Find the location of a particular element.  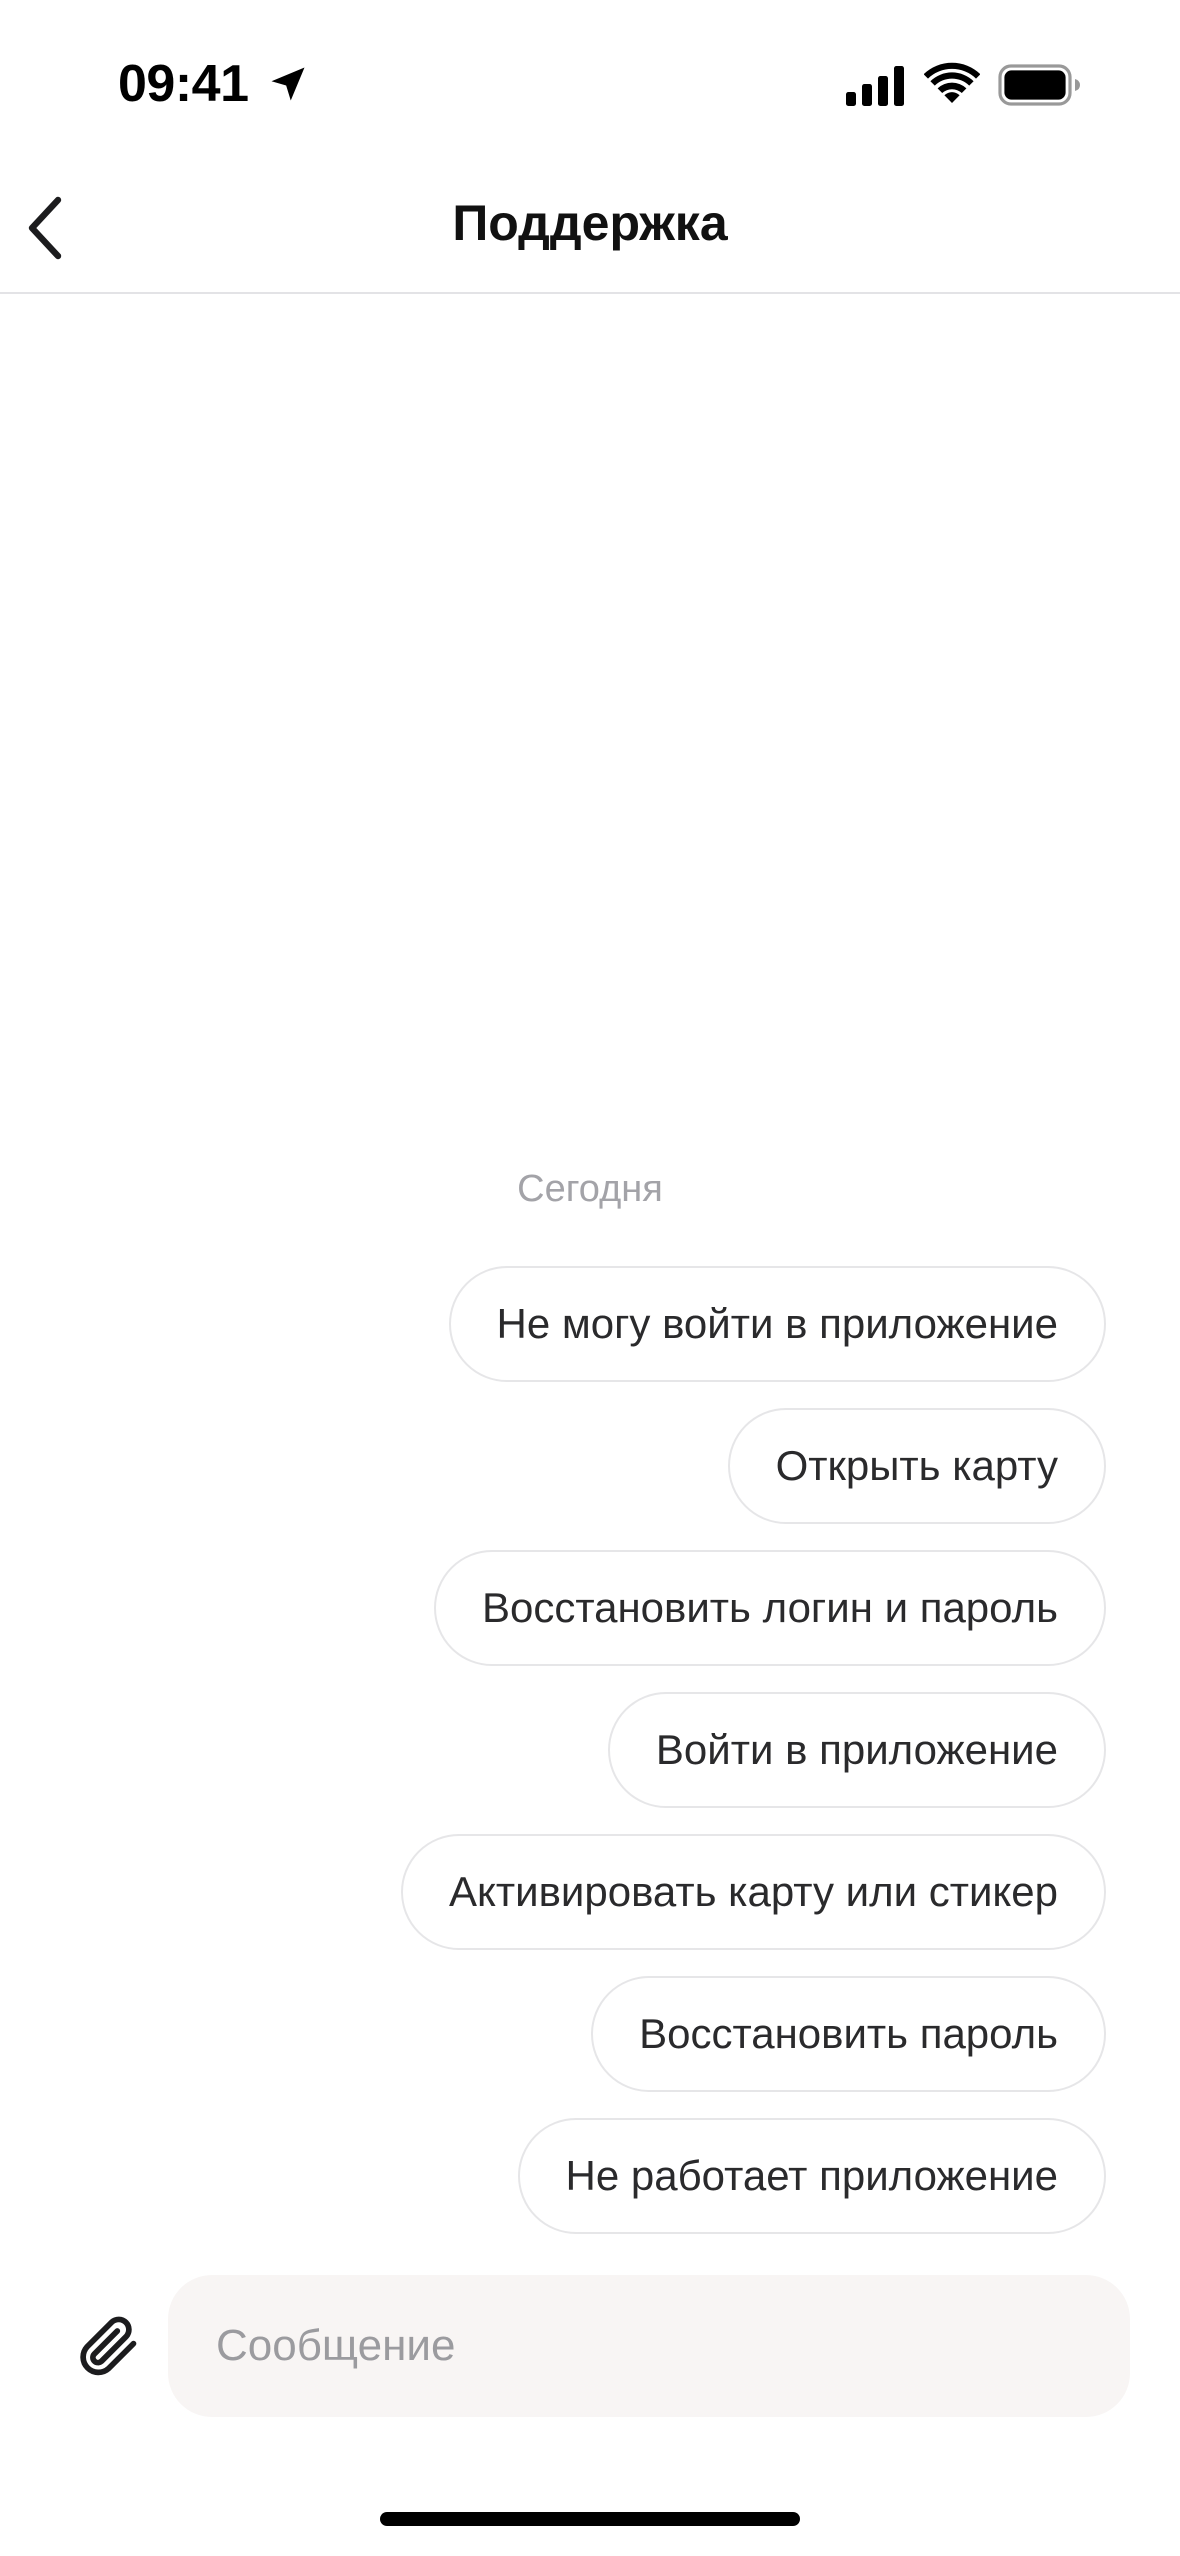

quick-reply-chip: Не работает приложение is located at coordinates (811, 2176).